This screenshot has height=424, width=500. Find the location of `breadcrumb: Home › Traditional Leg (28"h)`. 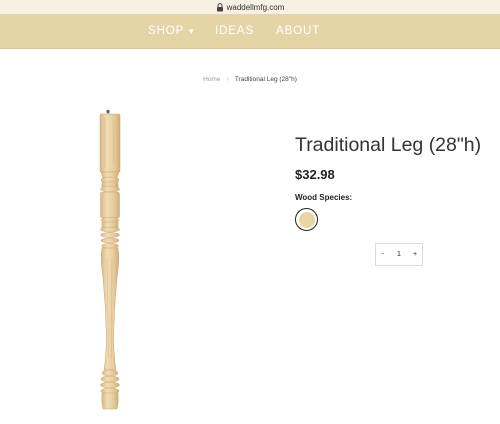

breadcrumb: Home › Traditional Leg (28"h) is located at coordinates (250, 79).